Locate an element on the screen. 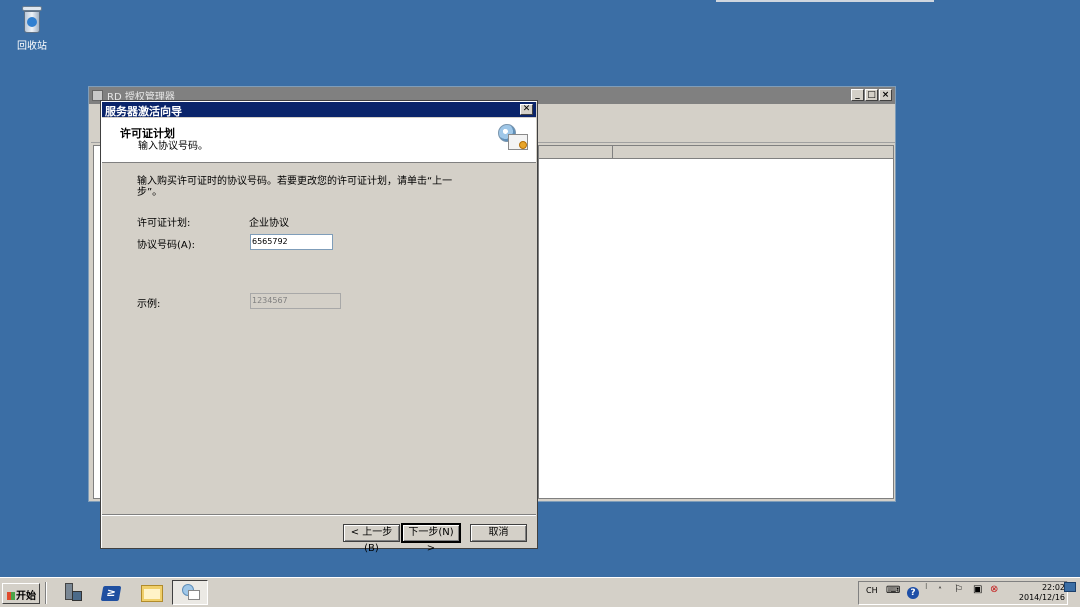 The width and height of the screenshot is (1080, 607). next-button: 下一步(N) > is located at coordinates (431, 539).